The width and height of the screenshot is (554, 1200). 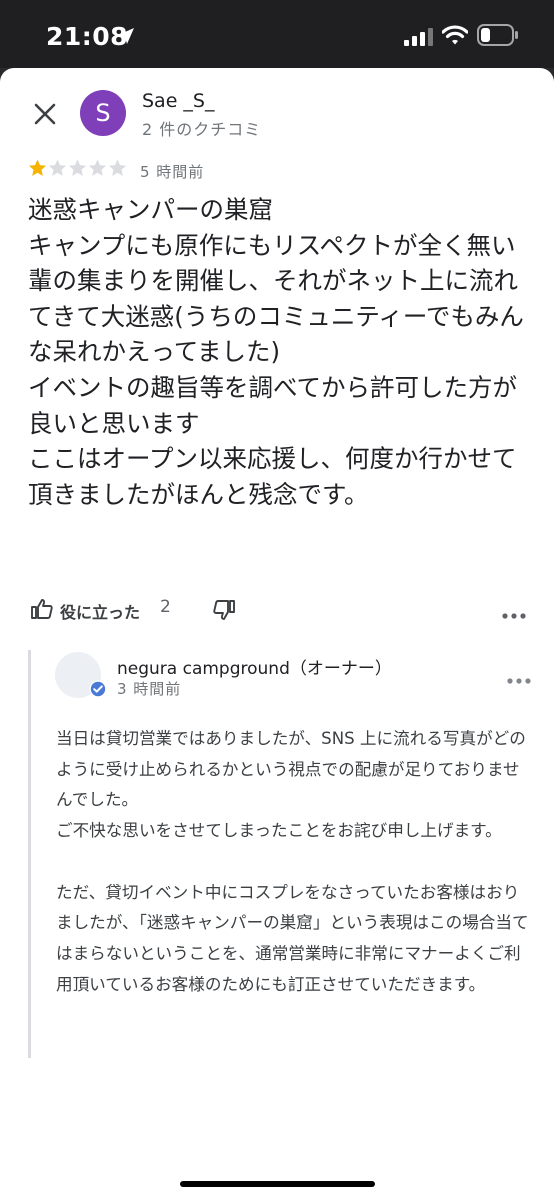 What do you see at coordinates (224, 612) in the screenshot?
I see `thumbs-down-icon` at bounding box center [224, 612].